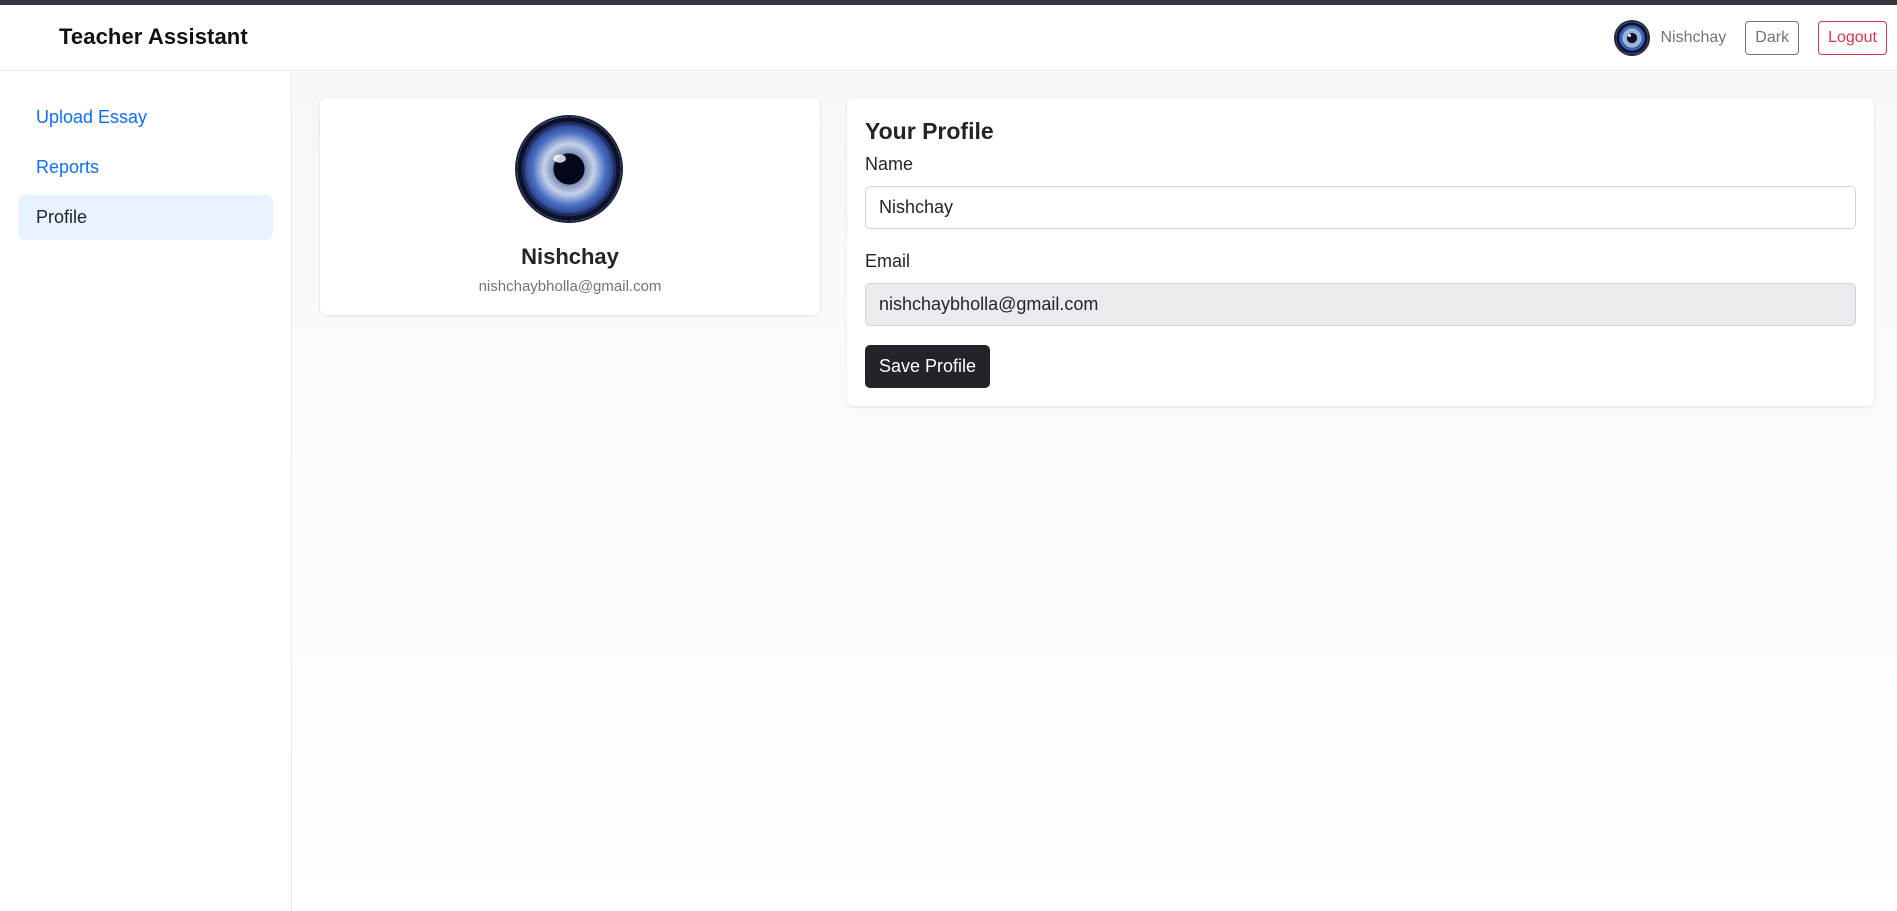 This screenshot has height=911, width=1897. What do you see at coordinates (1693, 37) in the screenshot?
I see `navbar-user-name: Nishchay` at bounding box center [1693, 37].